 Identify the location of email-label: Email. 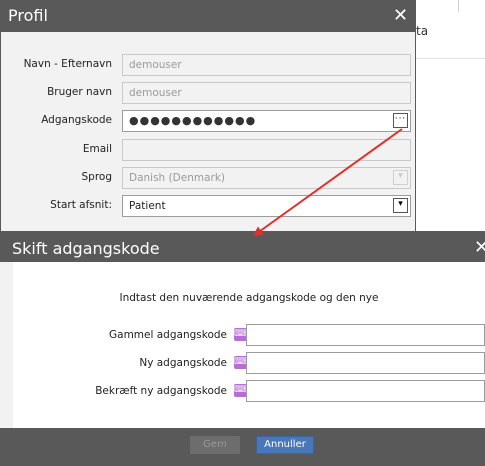
(97, 149).